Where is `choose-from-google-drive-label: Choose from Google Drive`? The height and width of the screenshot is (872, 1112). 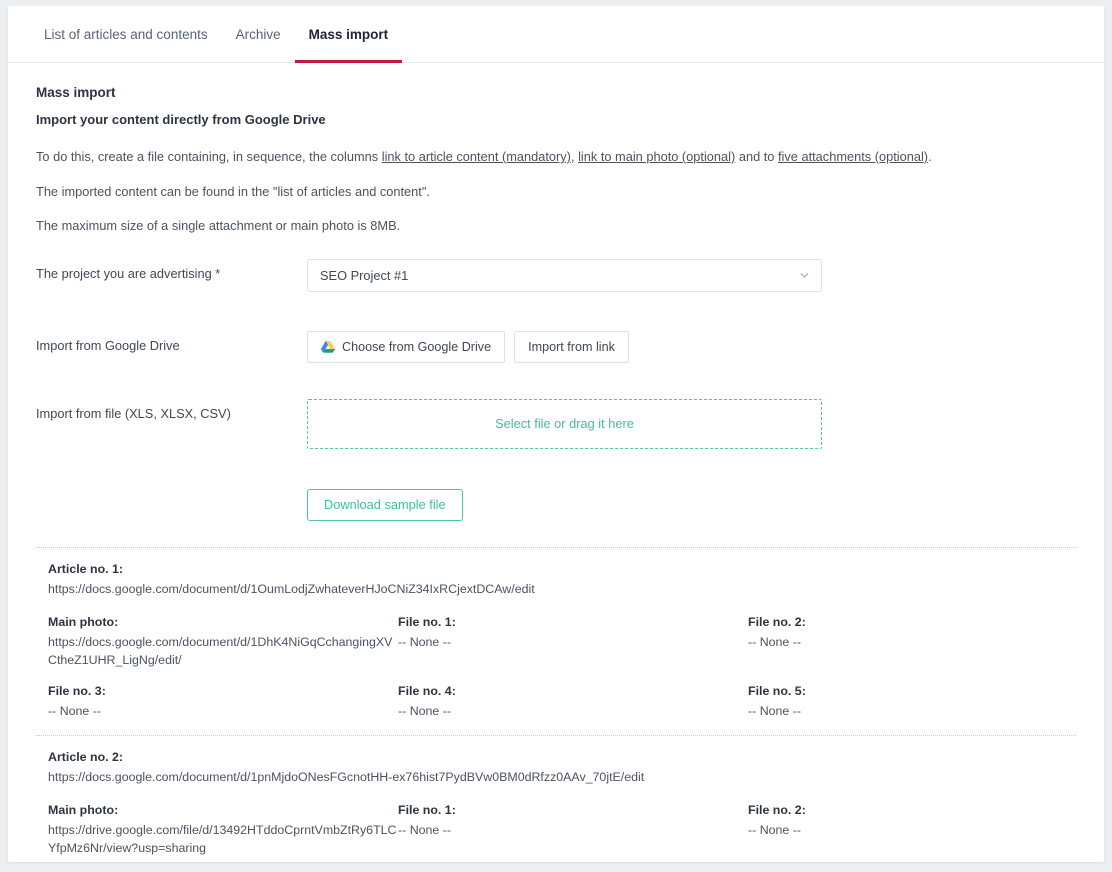
choose-from-google-drive-label: Choose from Google Drive is located at coordinates (417, 346).